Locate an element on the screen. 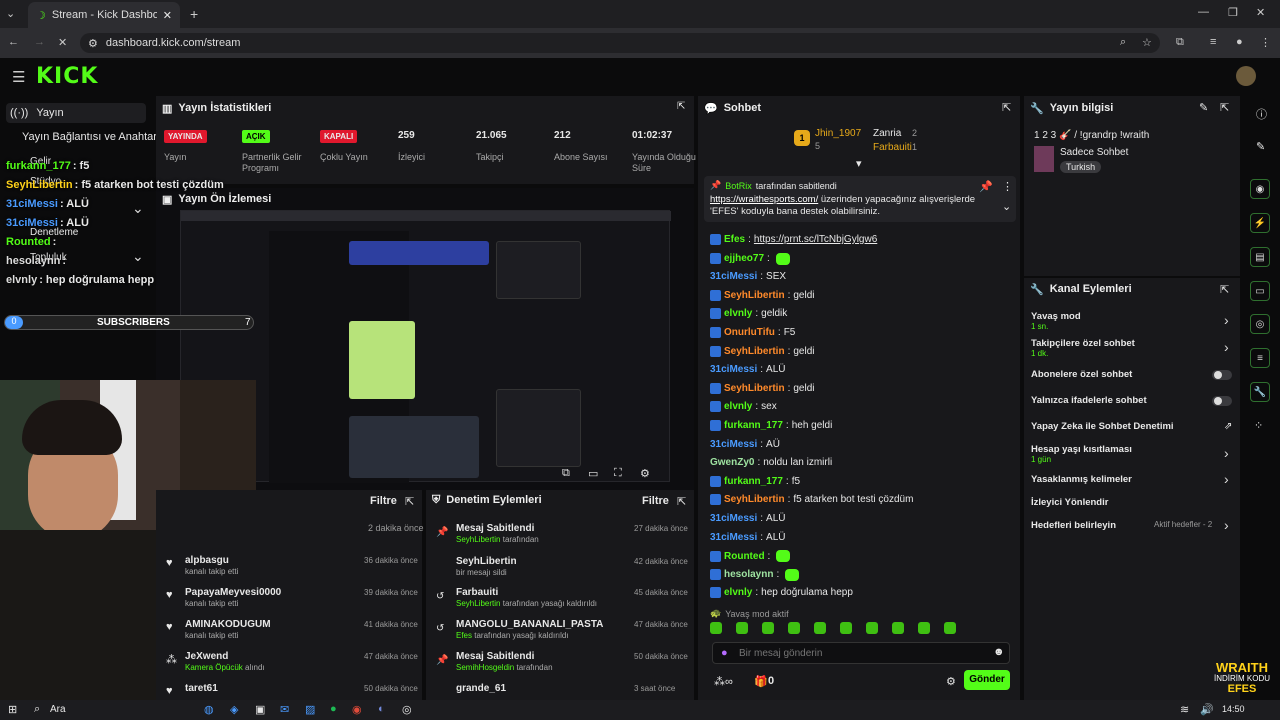 The width and height of the screenshot is (1280, 720). back-icon: ← is located at coordinates (13, 42).